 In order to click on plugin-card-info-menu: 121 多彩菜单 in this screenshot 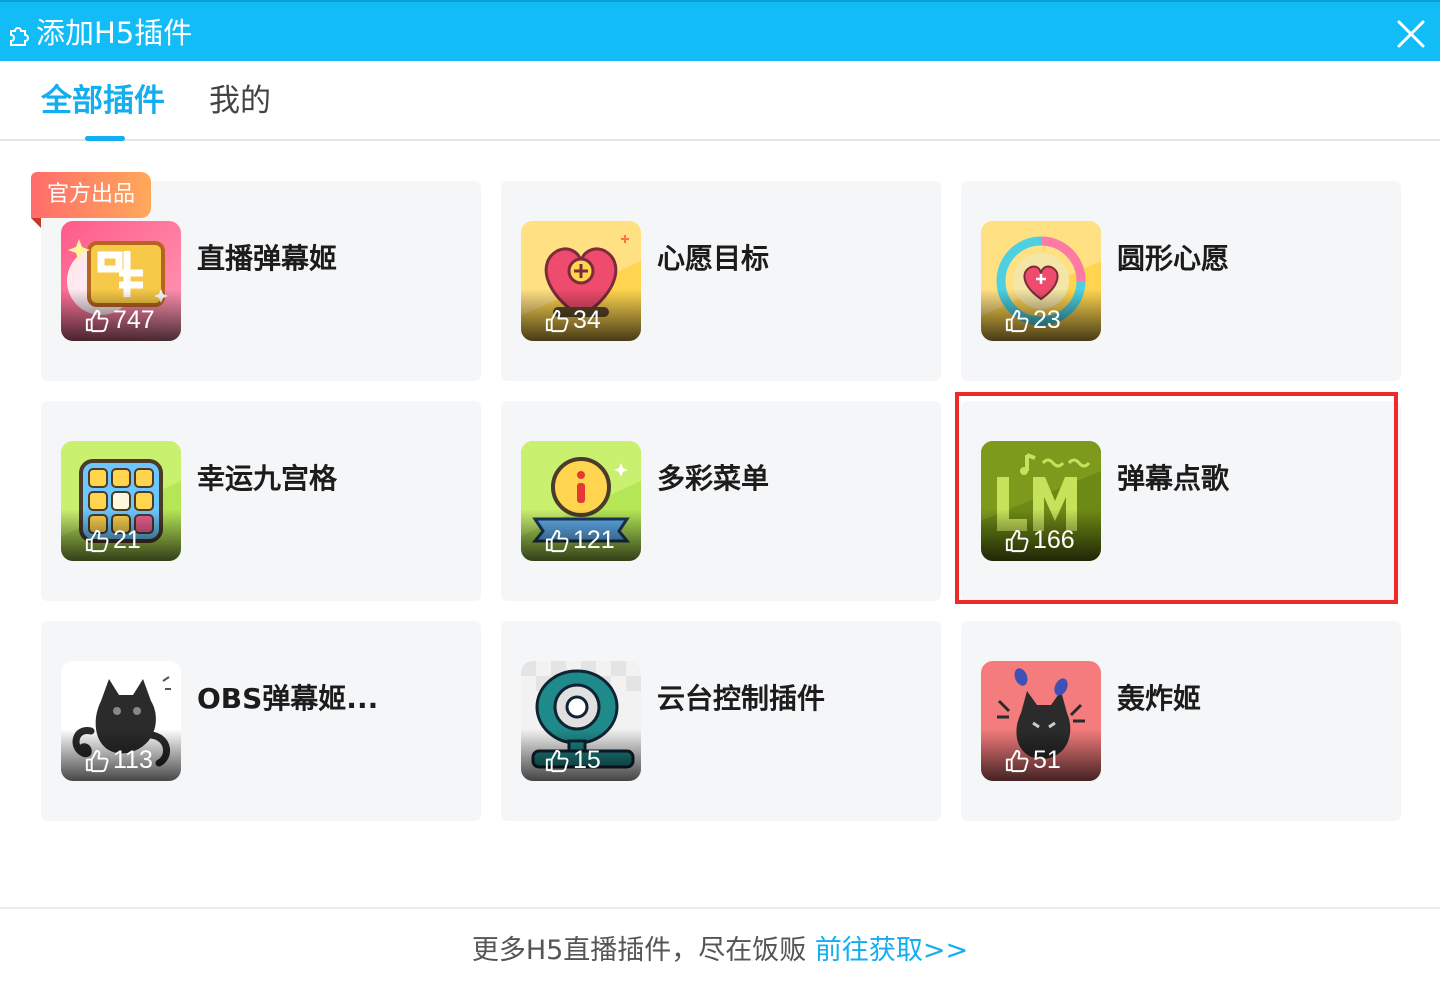, I will do `click(721, 501)`.